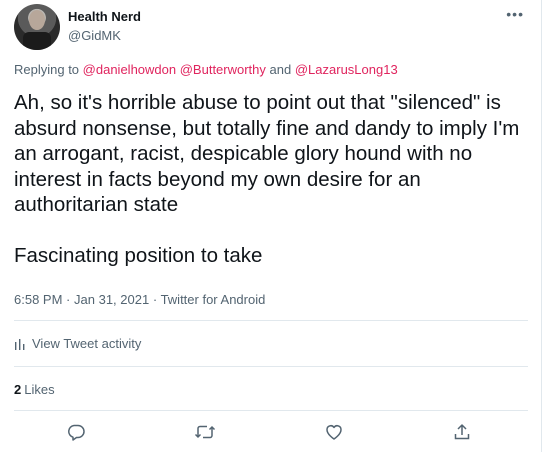 This screenshot has width=542, height=452. What do you see at coordinates (38, 299) in the screenshot?
I see `tweet-time: 6:58 PM` at bounding box center [38, 299].